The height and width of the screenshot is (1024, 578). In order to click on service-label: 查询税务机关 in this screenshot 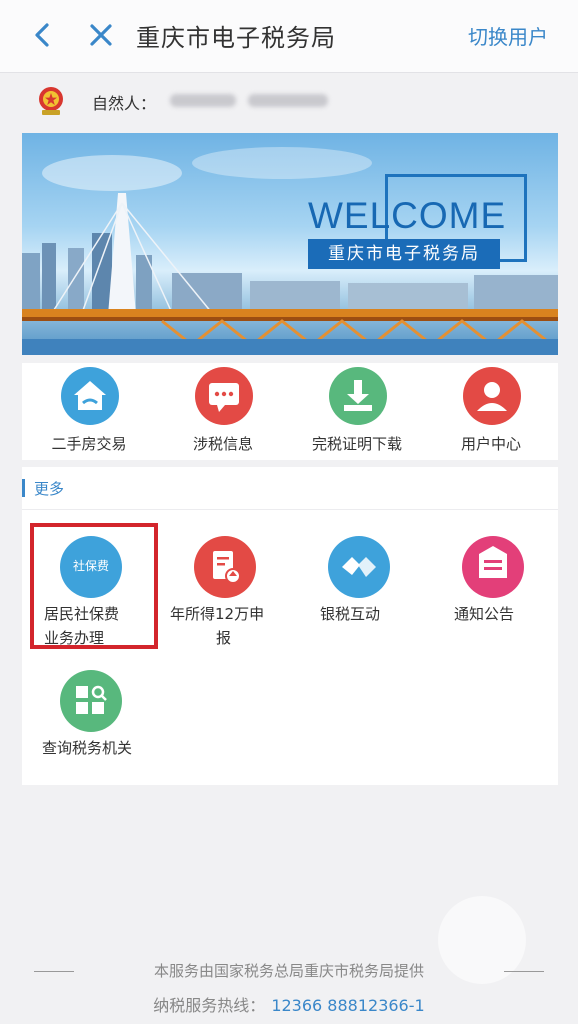, I will do `click(87, 748)`.